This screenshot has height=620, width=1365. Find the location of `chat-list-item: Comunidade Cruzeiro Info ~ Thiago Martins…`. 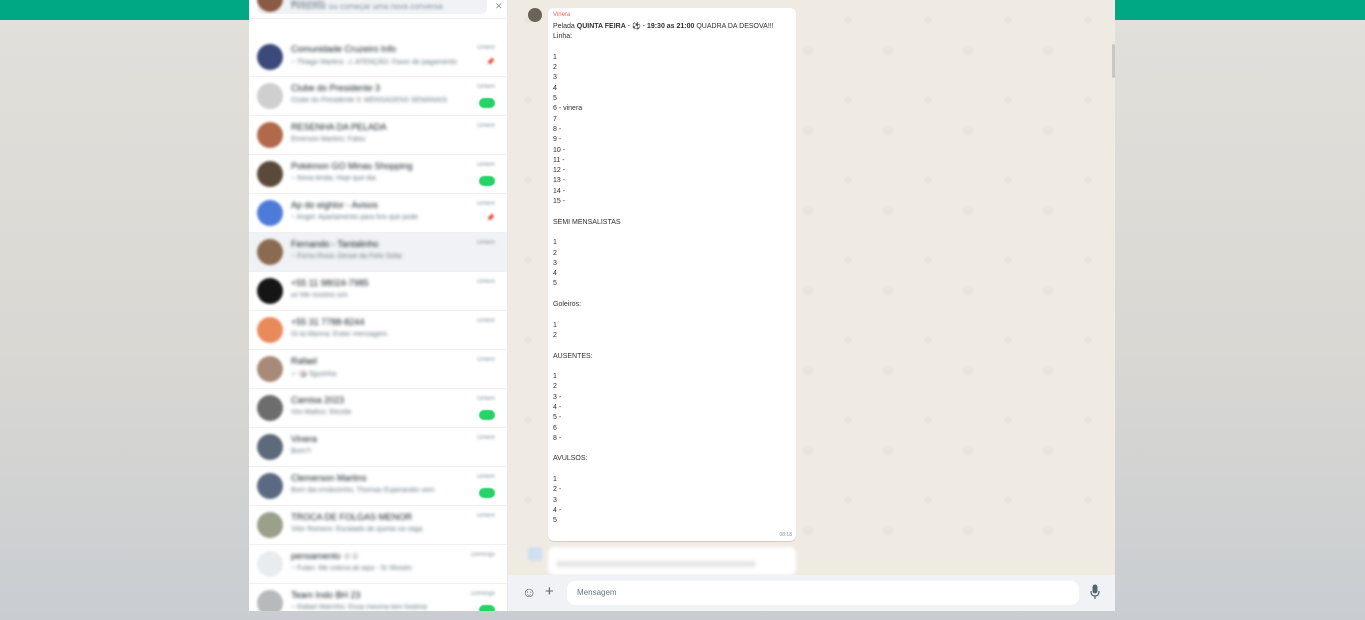

chat-list-item: Comunidade Cruzeiro Info ~ Thiago Martins… is located at coordinates (378, 57).